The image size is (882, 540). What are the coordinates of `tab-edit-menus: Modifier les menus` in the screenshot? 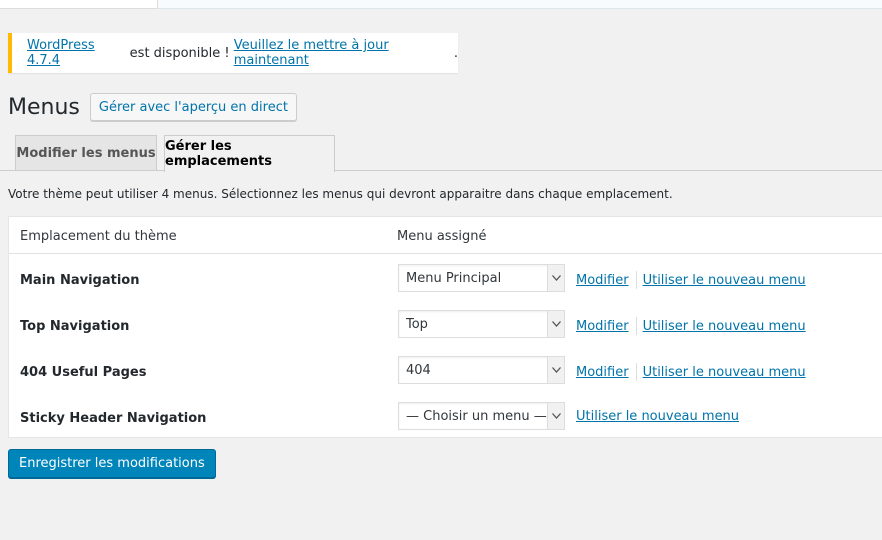 It's located at (86, 152).